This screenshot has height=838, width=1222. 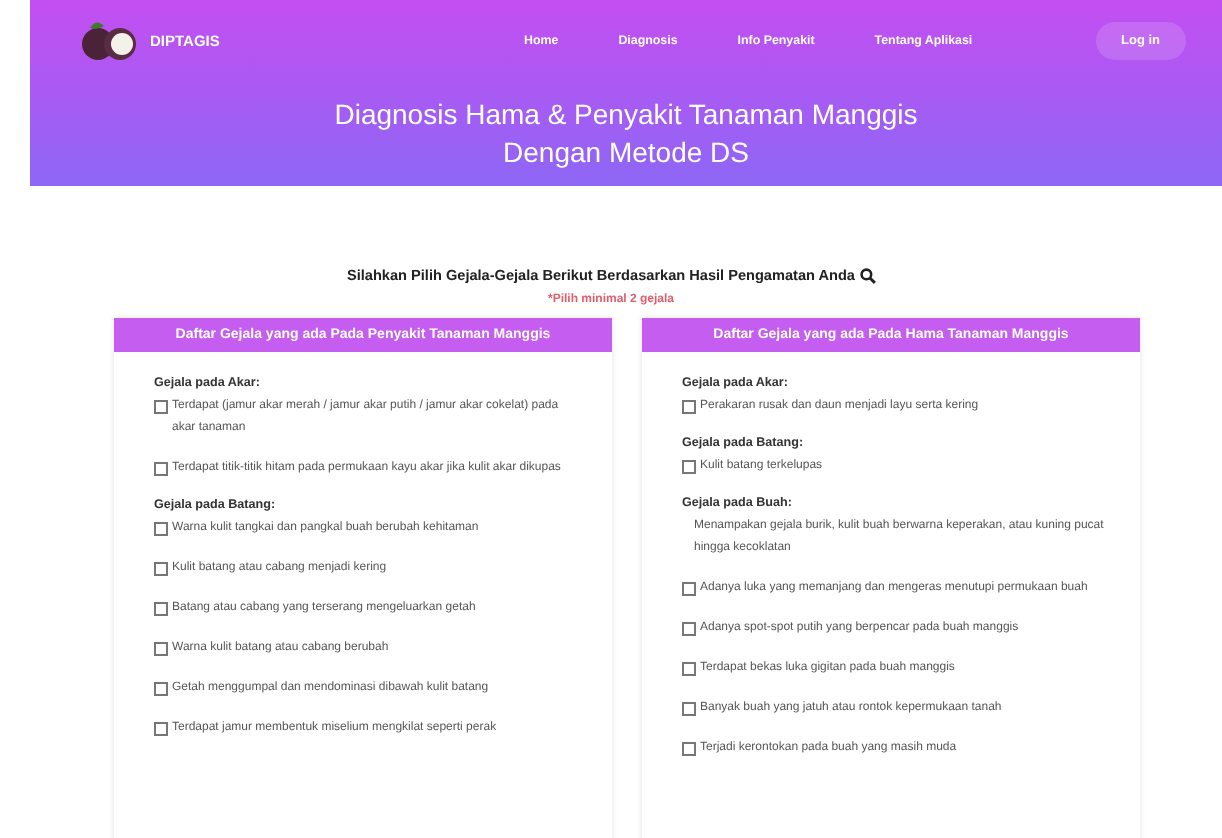 What do you see at coordinates (110, 40) in the screenshot?
I see `mangosteen-logo-icon` at bounding box center [110, 40].